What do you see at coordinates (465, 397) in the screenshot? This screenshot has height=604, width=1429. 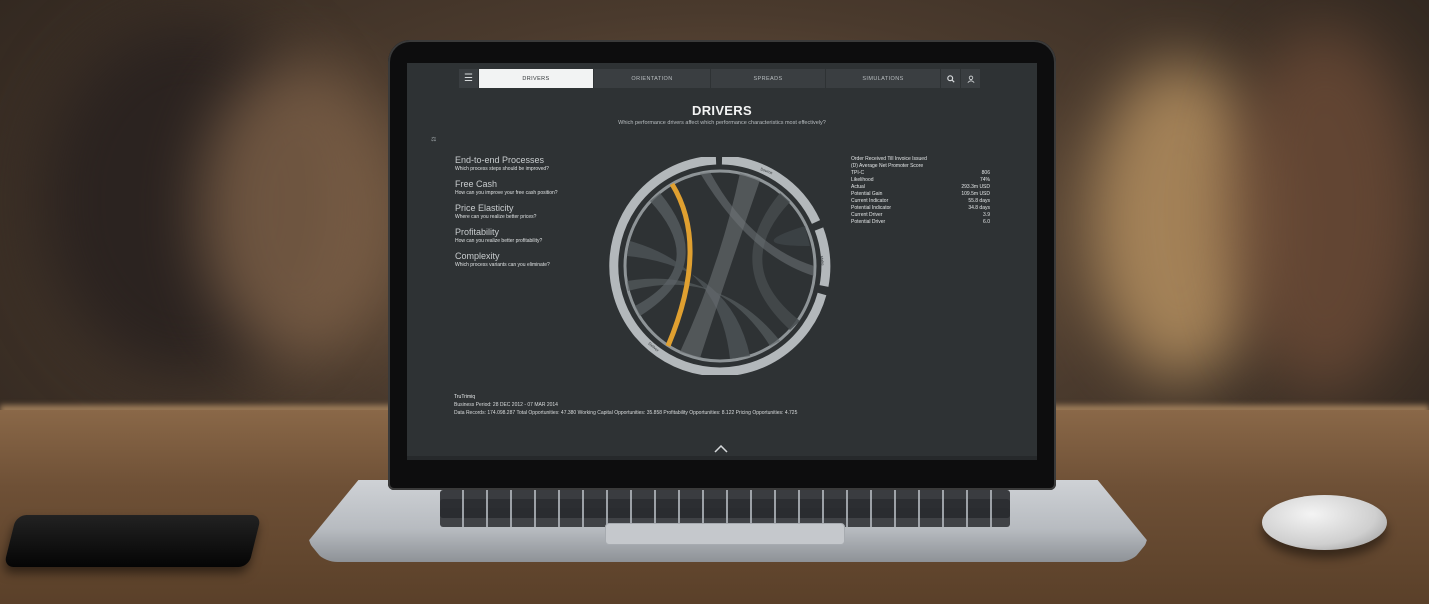 I see `brand-name: TruTrimiq` at bounding box center [465, 397].